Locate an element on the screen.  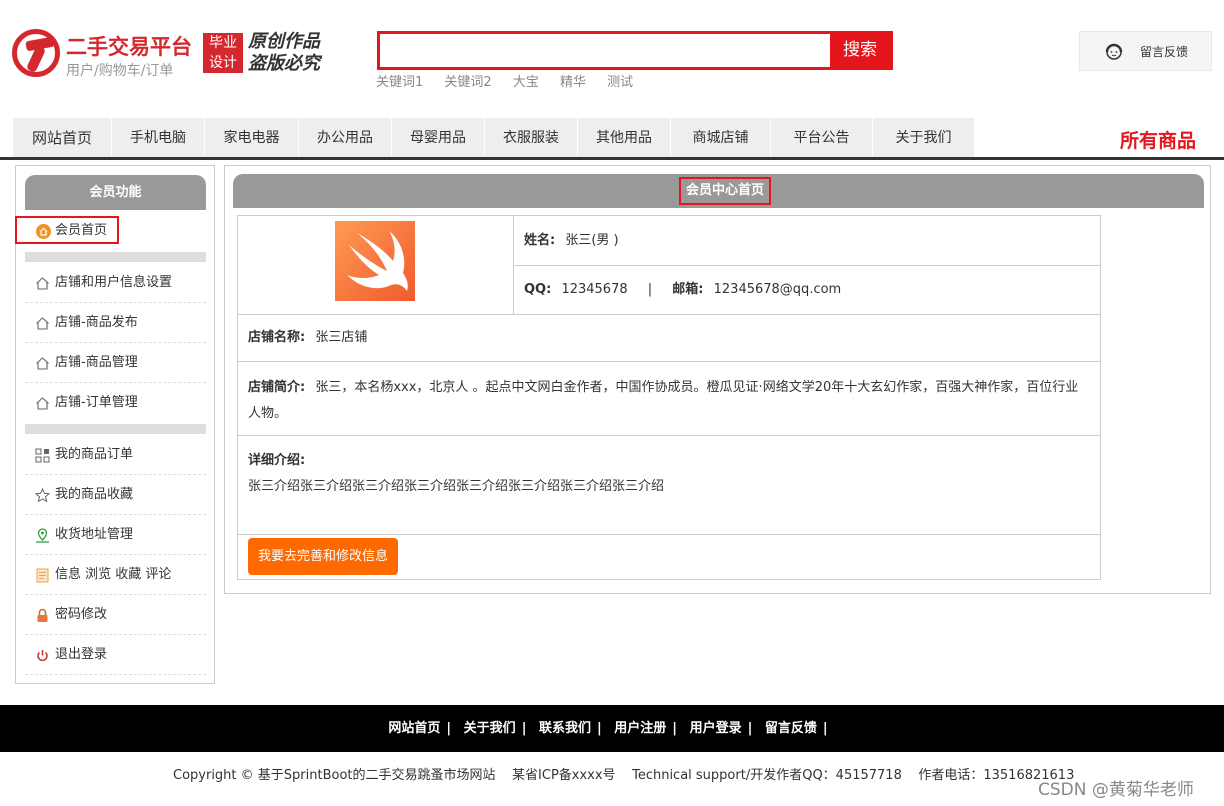
panel-header: 会员中心首页 is located at coordinates (718, 191).